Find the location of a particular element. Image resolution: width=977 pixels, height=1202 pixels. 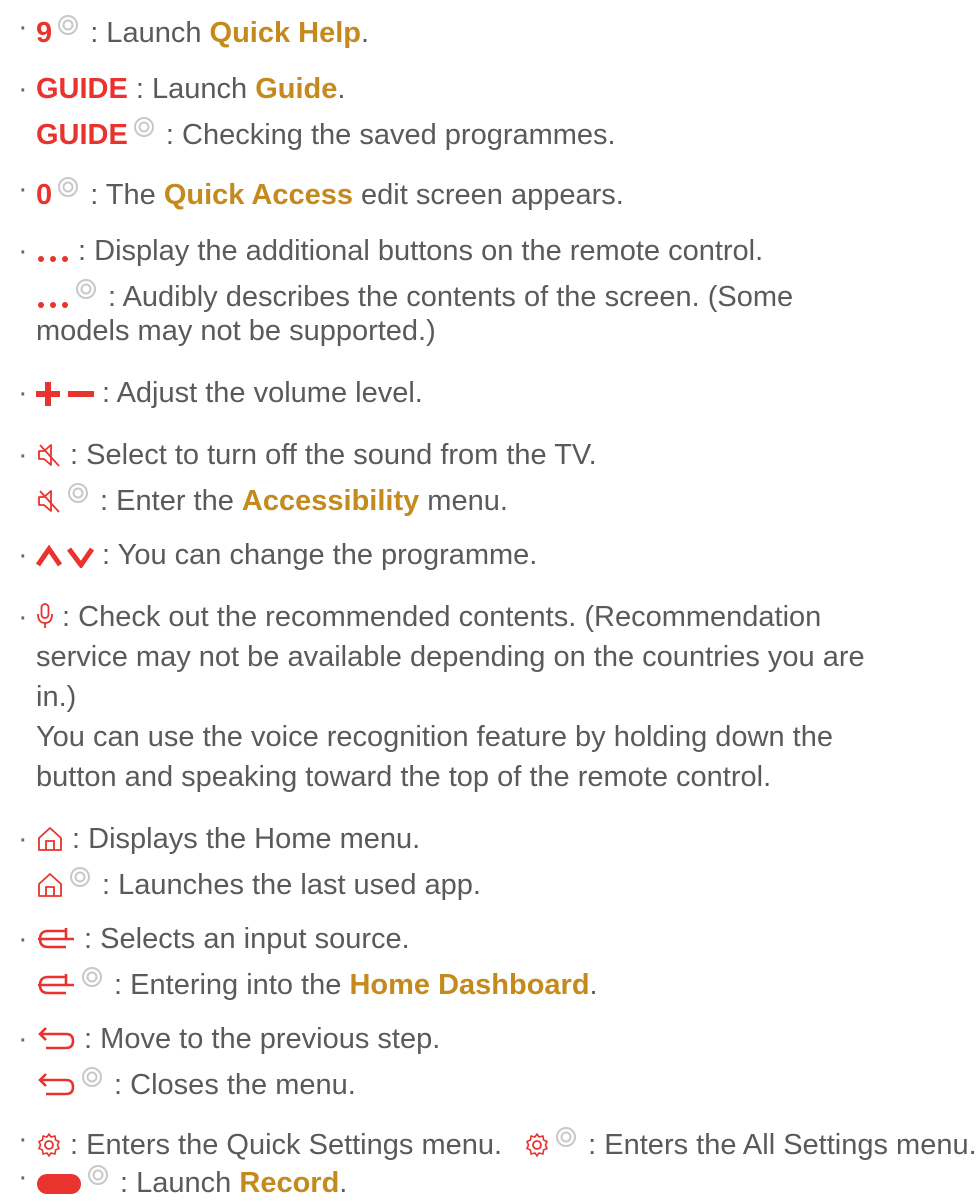

text: models may not be supported.) is located at coordinates (236, 331).